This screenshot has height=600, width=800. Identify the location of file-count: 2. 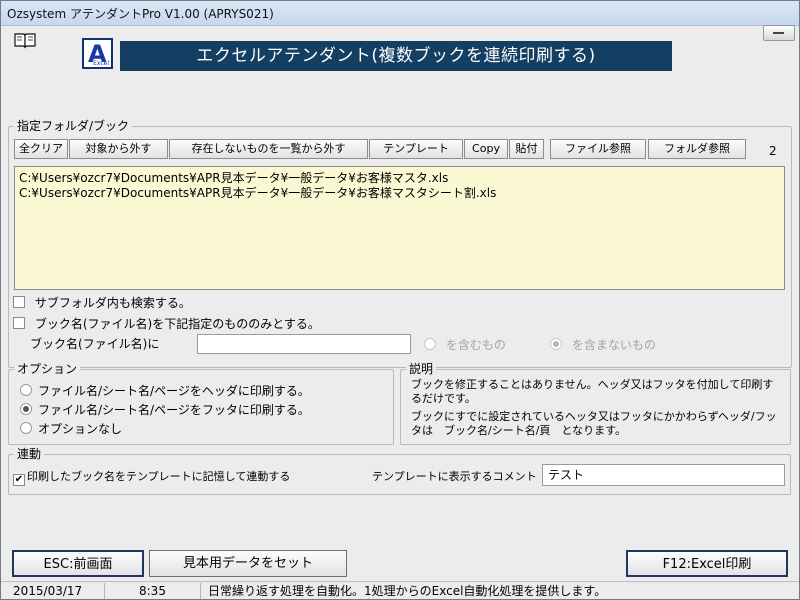
(773, 151).